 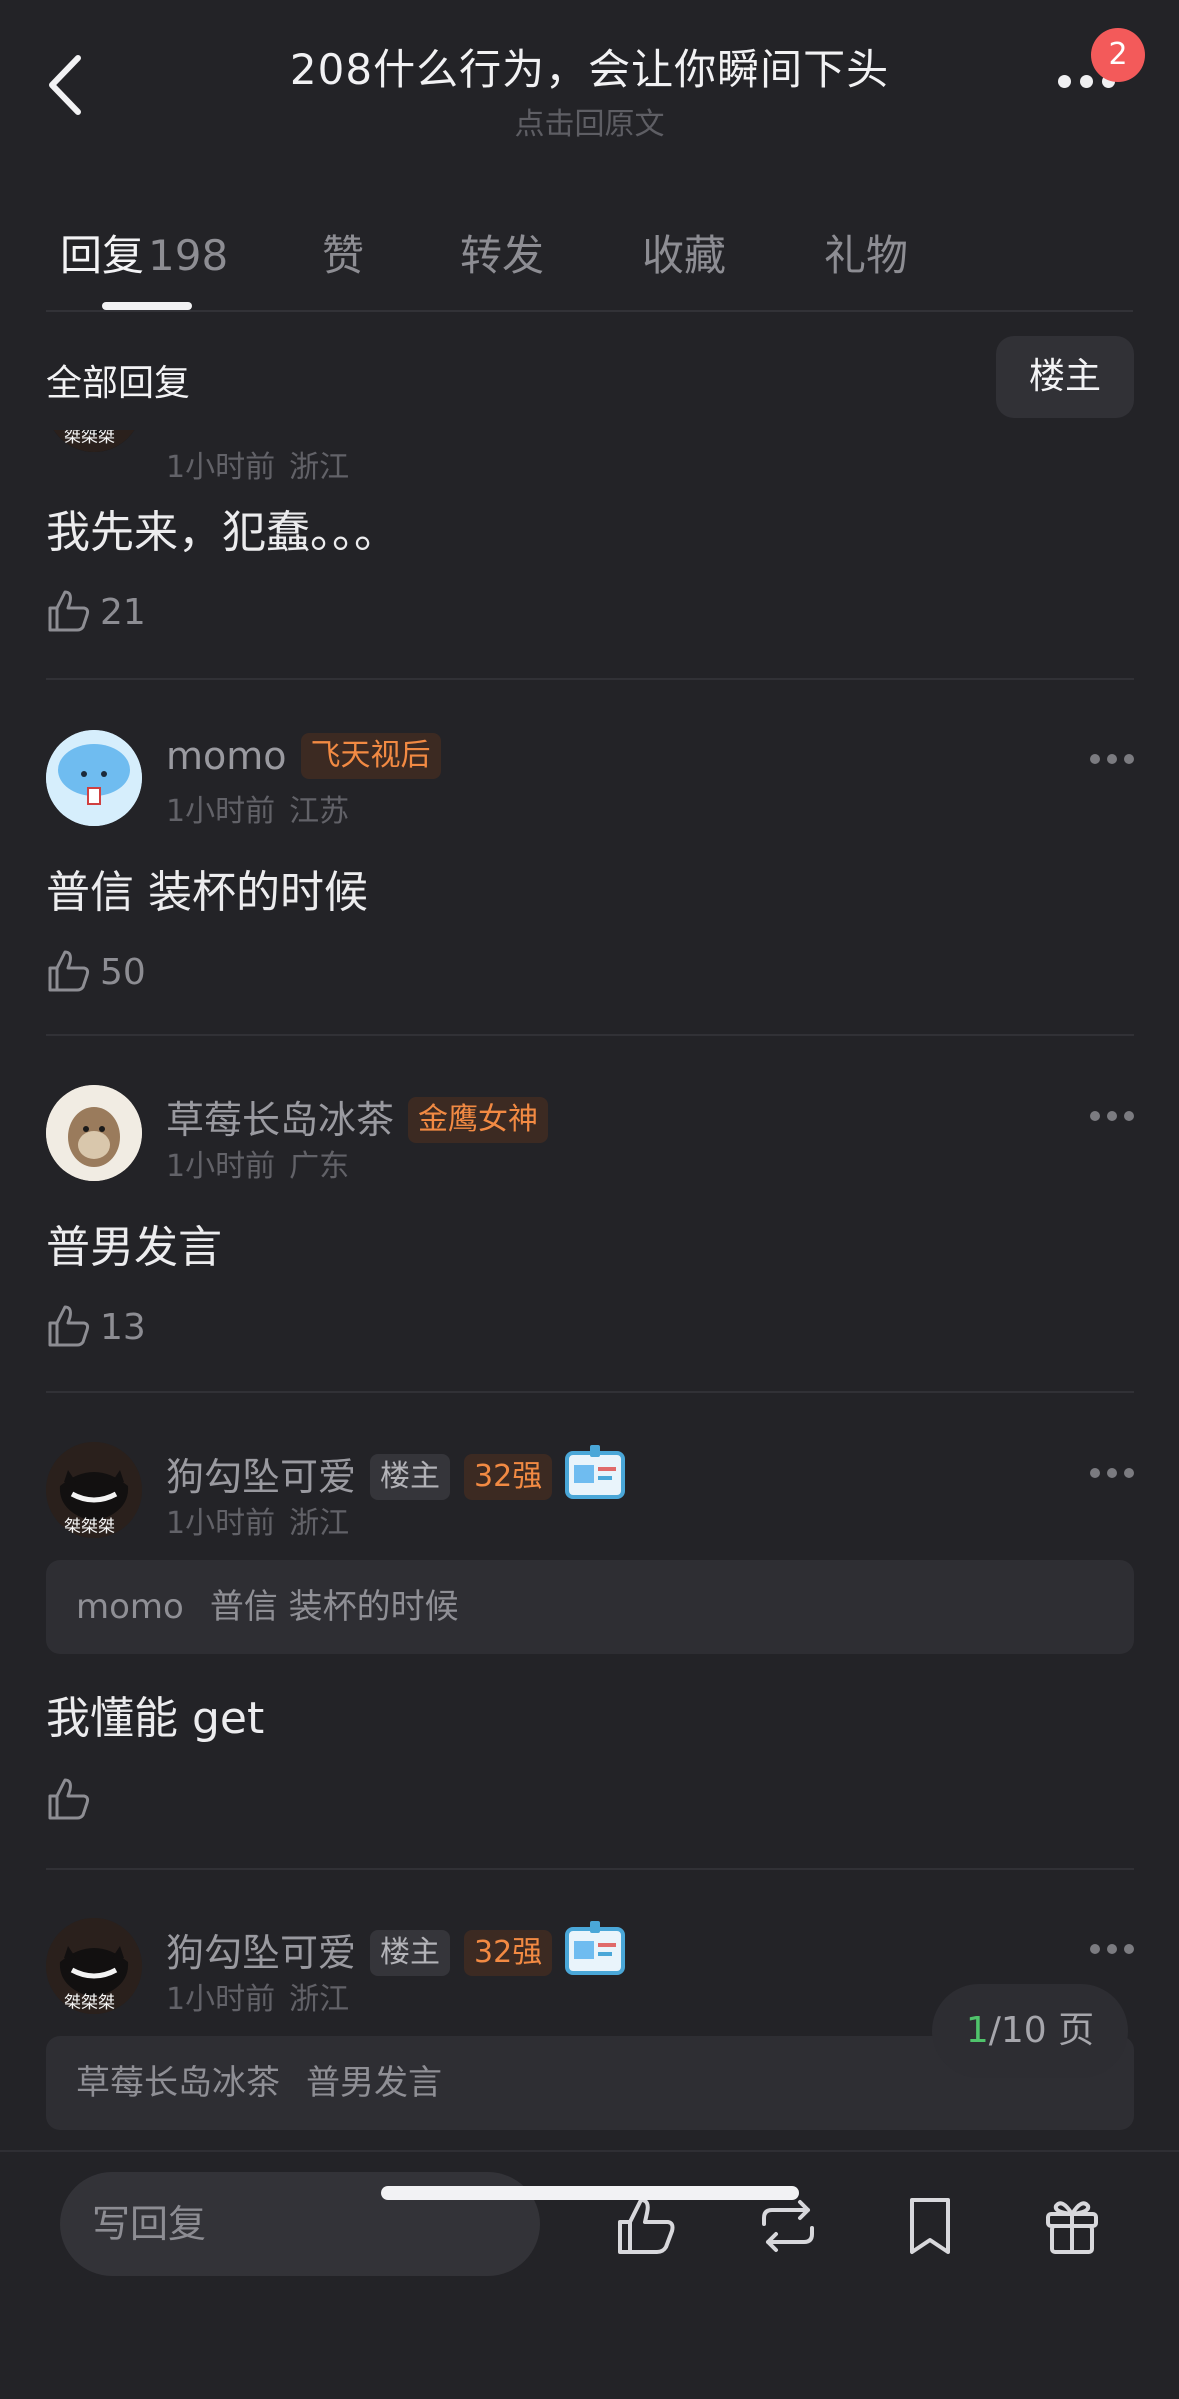 I want to click on all-replies-title: 全部回复, so click(x=118, y=383).